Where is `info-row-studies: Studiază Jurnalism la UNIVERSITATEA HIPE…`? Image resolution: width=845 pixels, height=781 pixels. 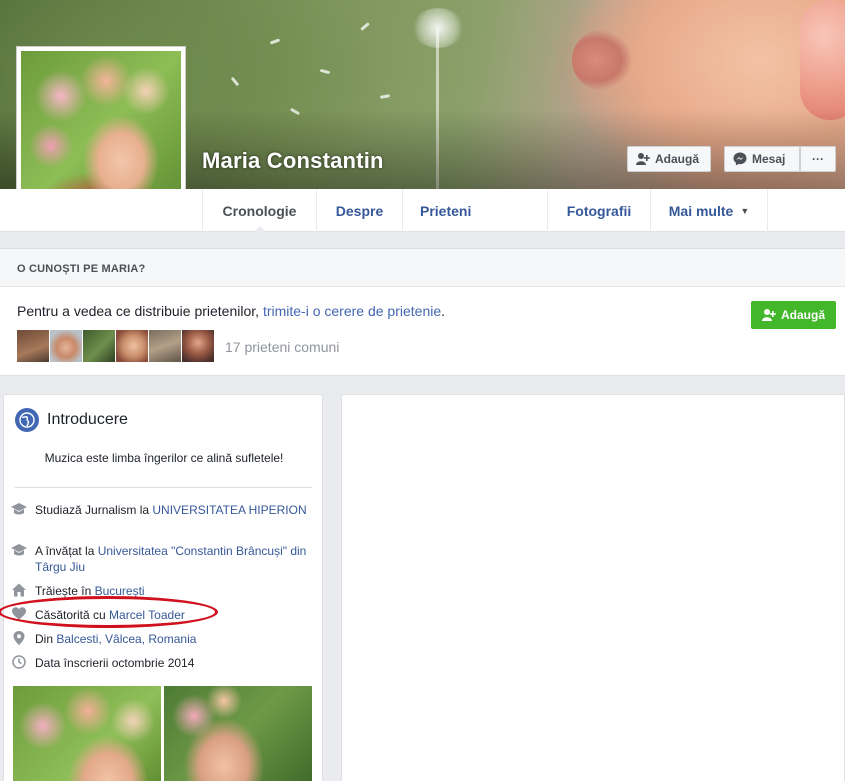 info-row-studies: Studiază Jurnalism la UNIVERSITATEA HIPE… is located at coordinates (161, 511).